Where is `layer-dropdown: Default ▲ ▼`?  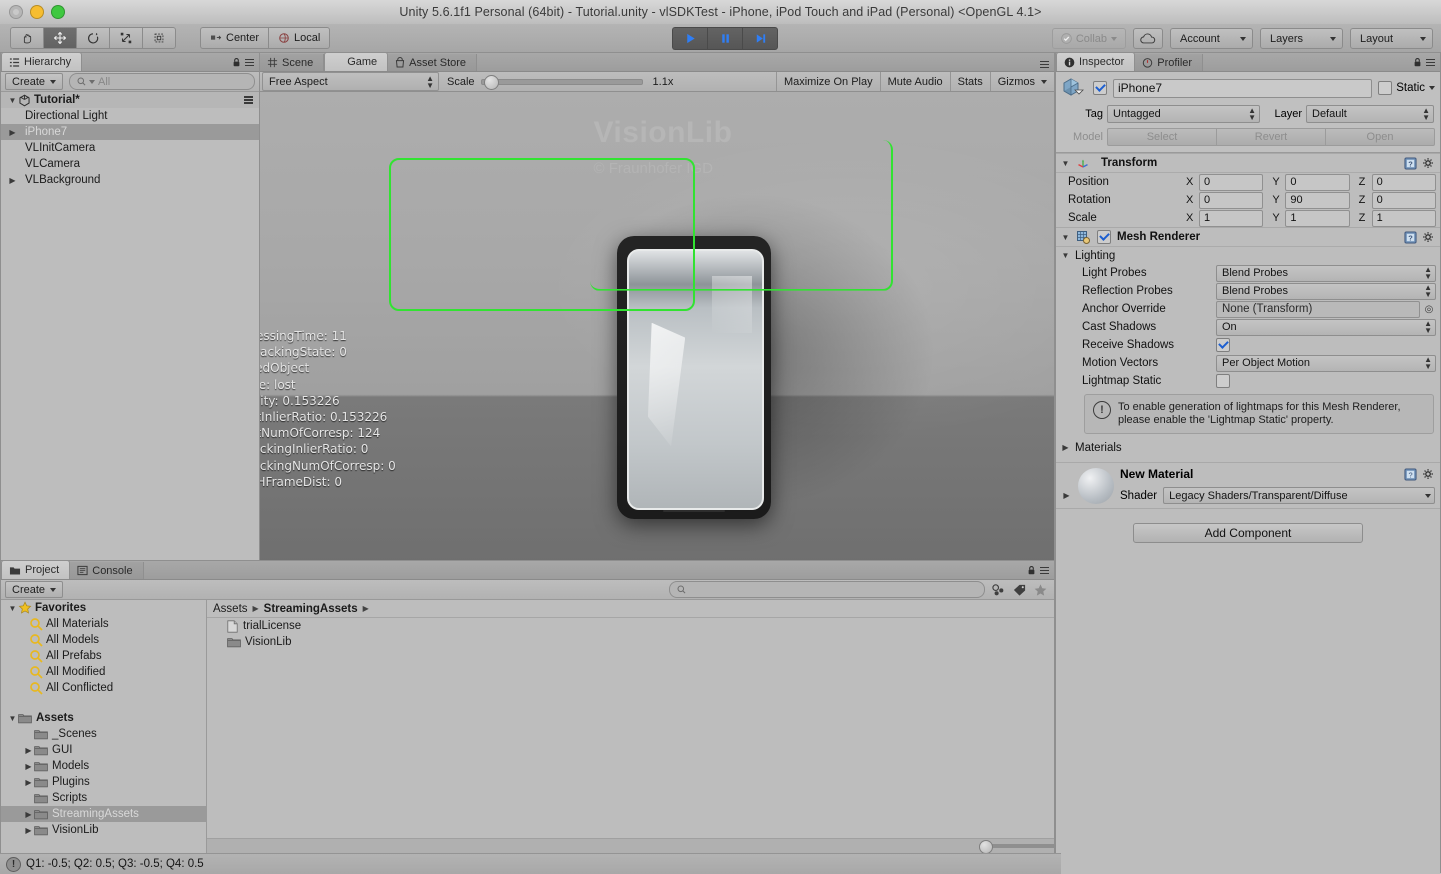
layer-dropdown: Default ▲ ▼ is located at coordinates (1370, 114).